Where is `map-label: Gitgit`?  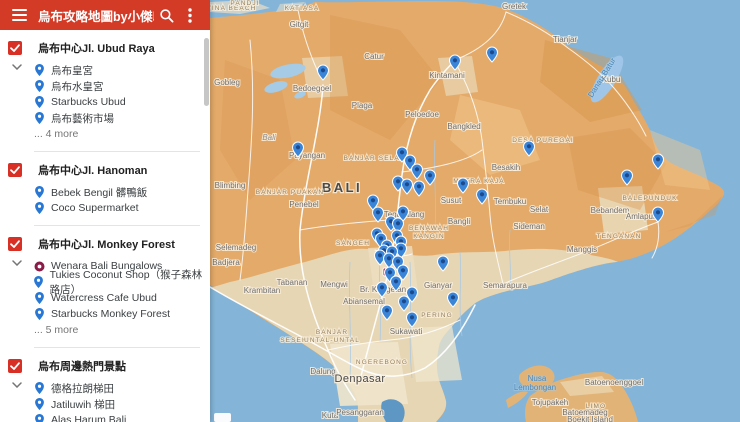
map-label: Gitgit is located at coordinates (299, 24).